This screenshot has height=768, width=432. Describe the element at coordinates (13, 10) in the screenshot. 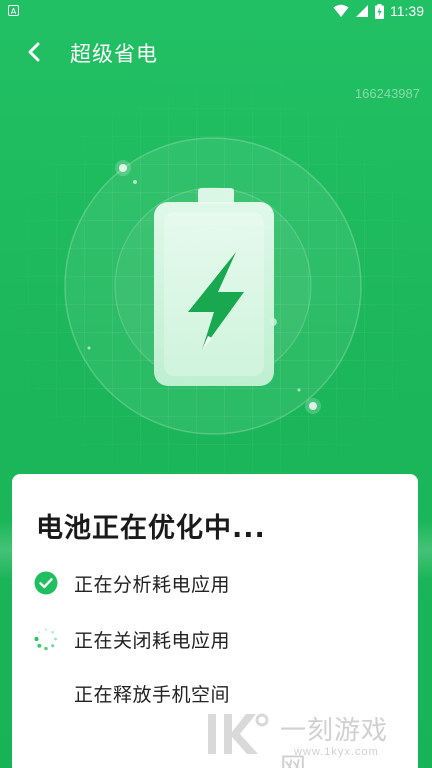

I see `notification-icon: A` at that location.